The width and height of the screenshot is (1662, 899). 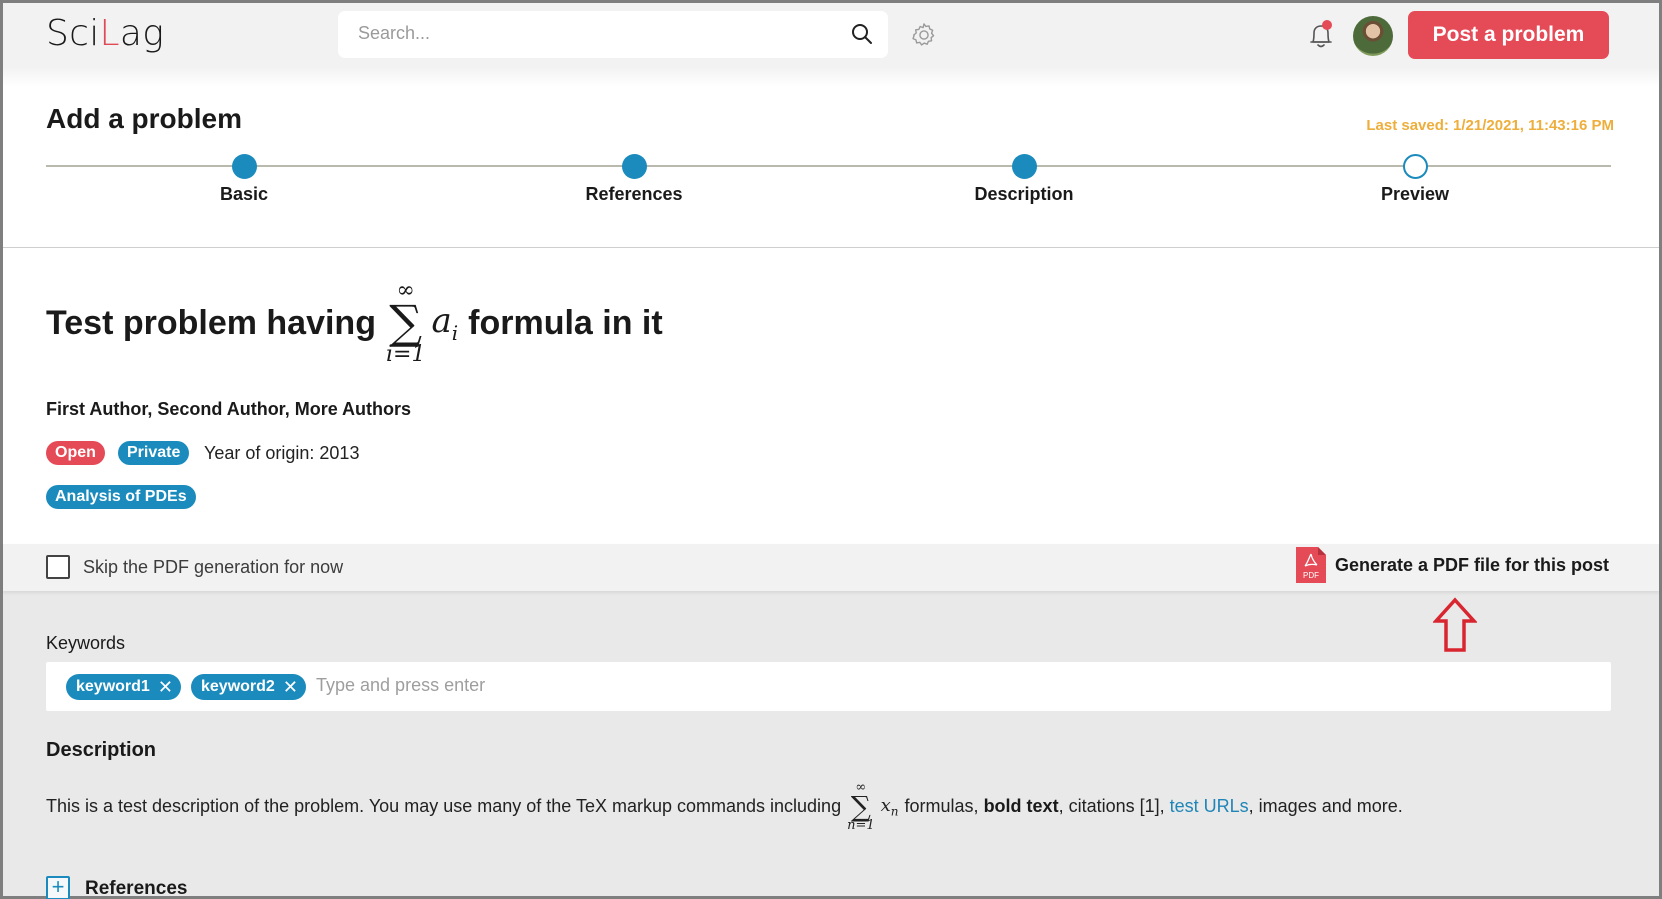 I want to click on bell-icon, so click(x=1321, y=35).